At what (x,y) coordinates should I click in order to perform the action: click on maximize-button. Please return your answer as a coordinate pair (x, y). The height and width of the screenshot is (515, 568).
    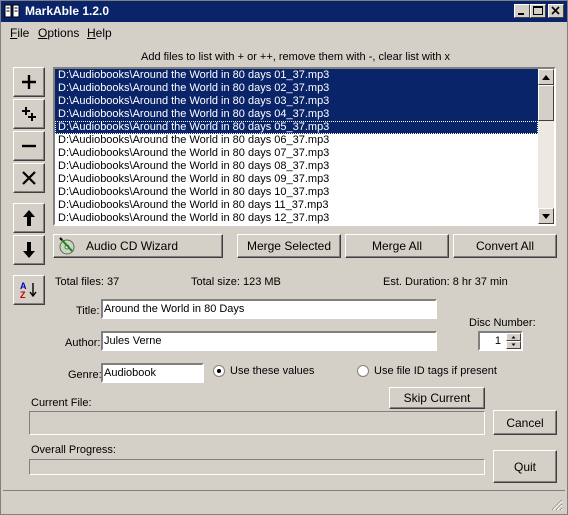
    Looking at the image, I should click on (538, 11).